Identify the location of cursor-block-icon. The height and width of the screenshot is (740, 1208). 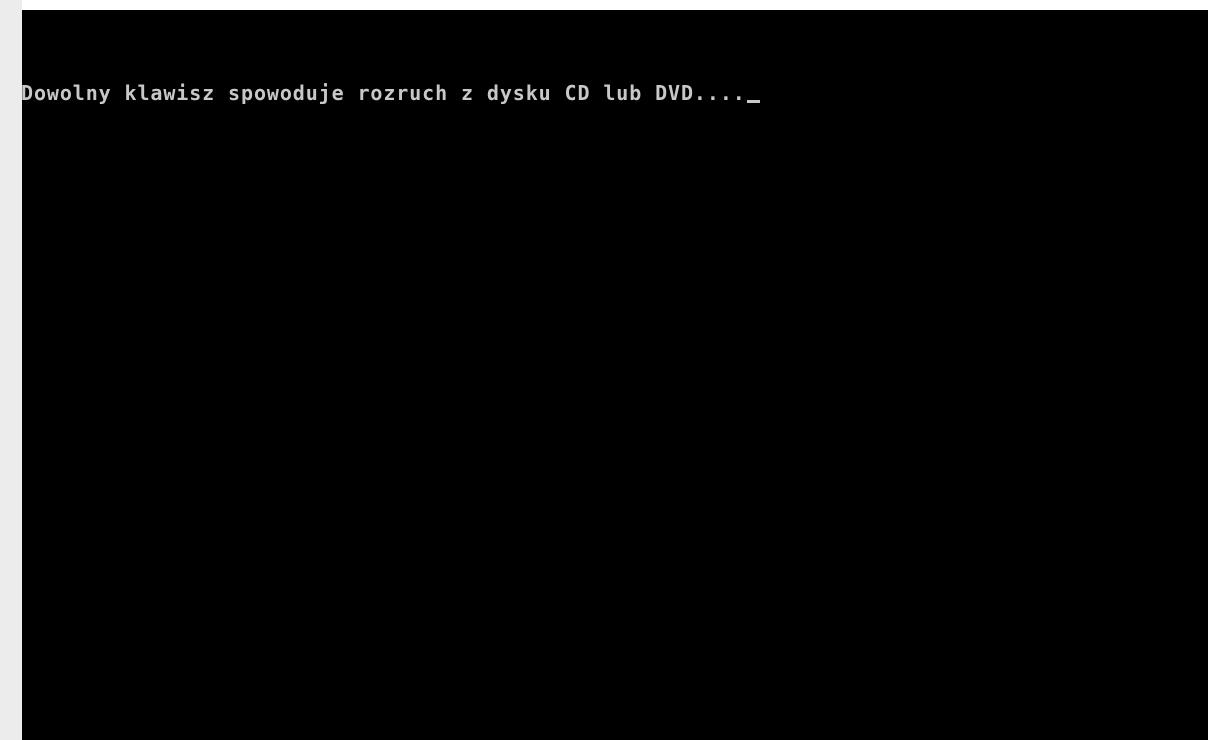
(753, 101).